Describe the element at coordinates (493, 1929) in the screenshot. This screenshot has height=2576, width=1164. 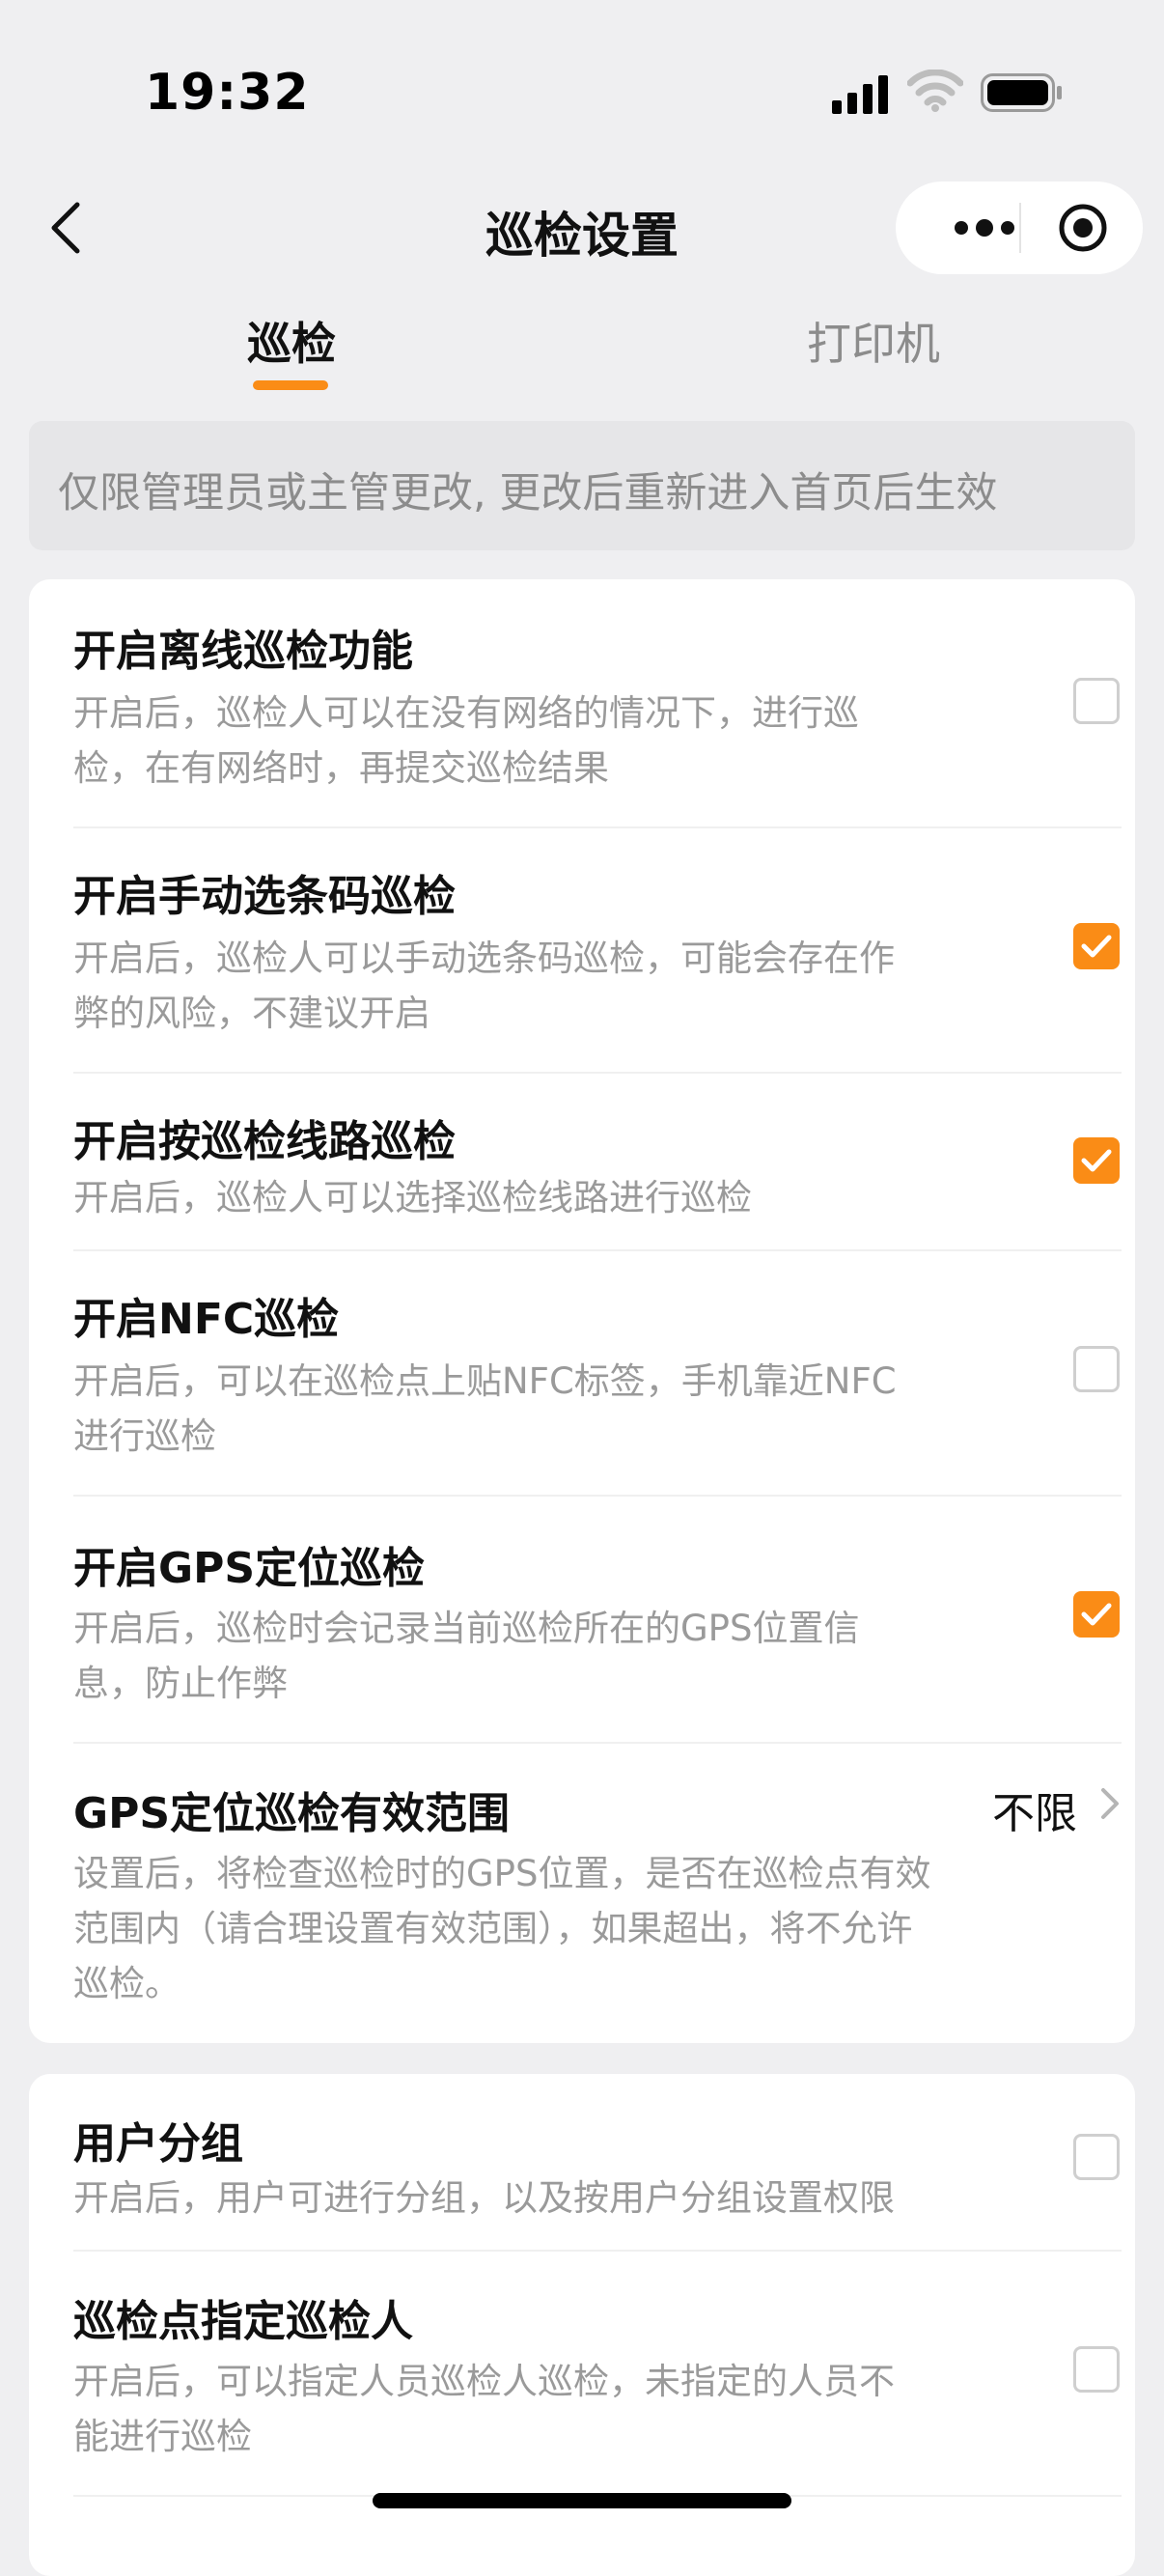
I see `desc-line: 范围内（请合理设置有效范围），如果超出，将不允许` at that location.